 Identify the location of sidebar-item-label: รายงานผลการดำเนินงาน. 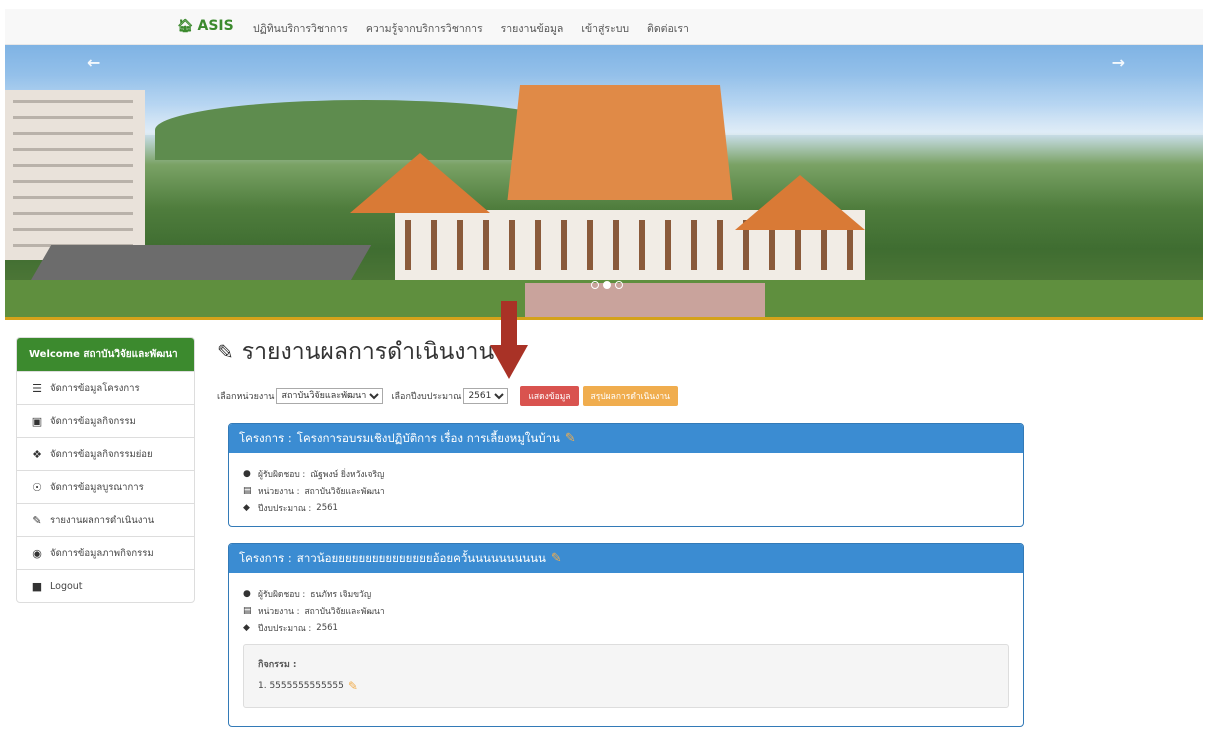
(102, 520).